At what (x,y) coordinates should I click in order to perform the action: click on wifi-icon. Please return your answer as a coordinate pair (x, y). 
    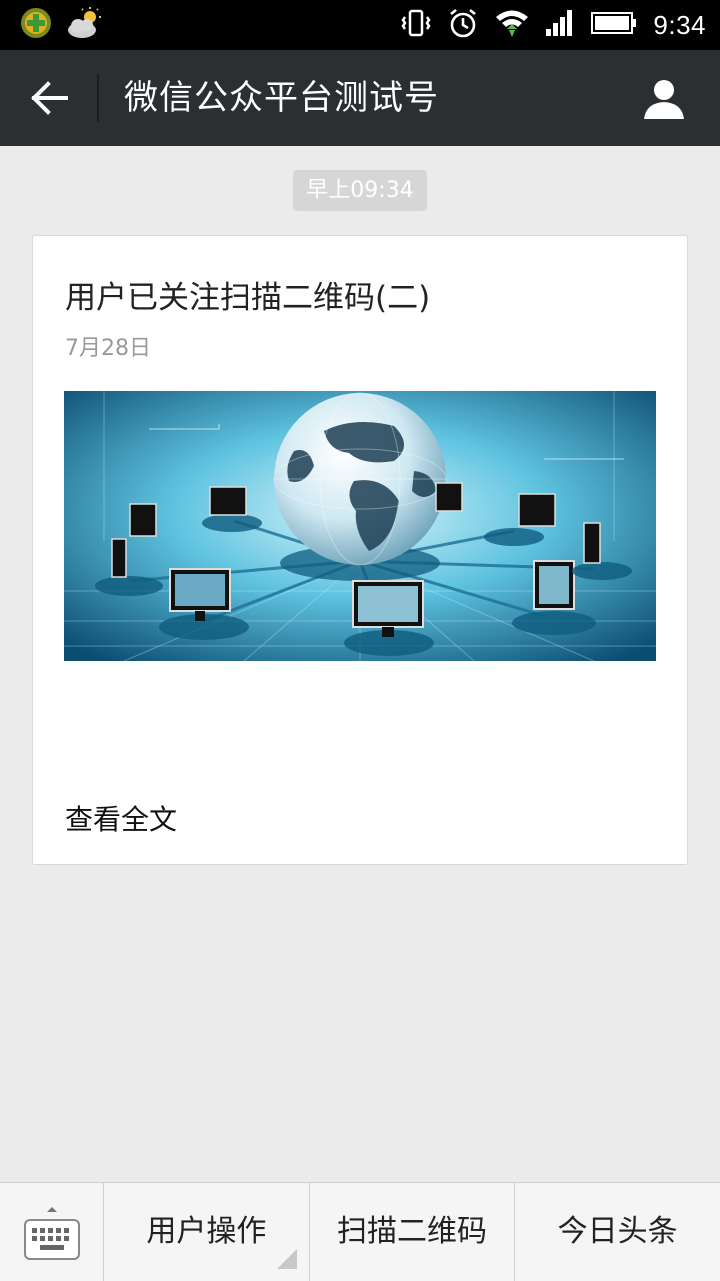
    Looking at the image, I should click on (512, 25).